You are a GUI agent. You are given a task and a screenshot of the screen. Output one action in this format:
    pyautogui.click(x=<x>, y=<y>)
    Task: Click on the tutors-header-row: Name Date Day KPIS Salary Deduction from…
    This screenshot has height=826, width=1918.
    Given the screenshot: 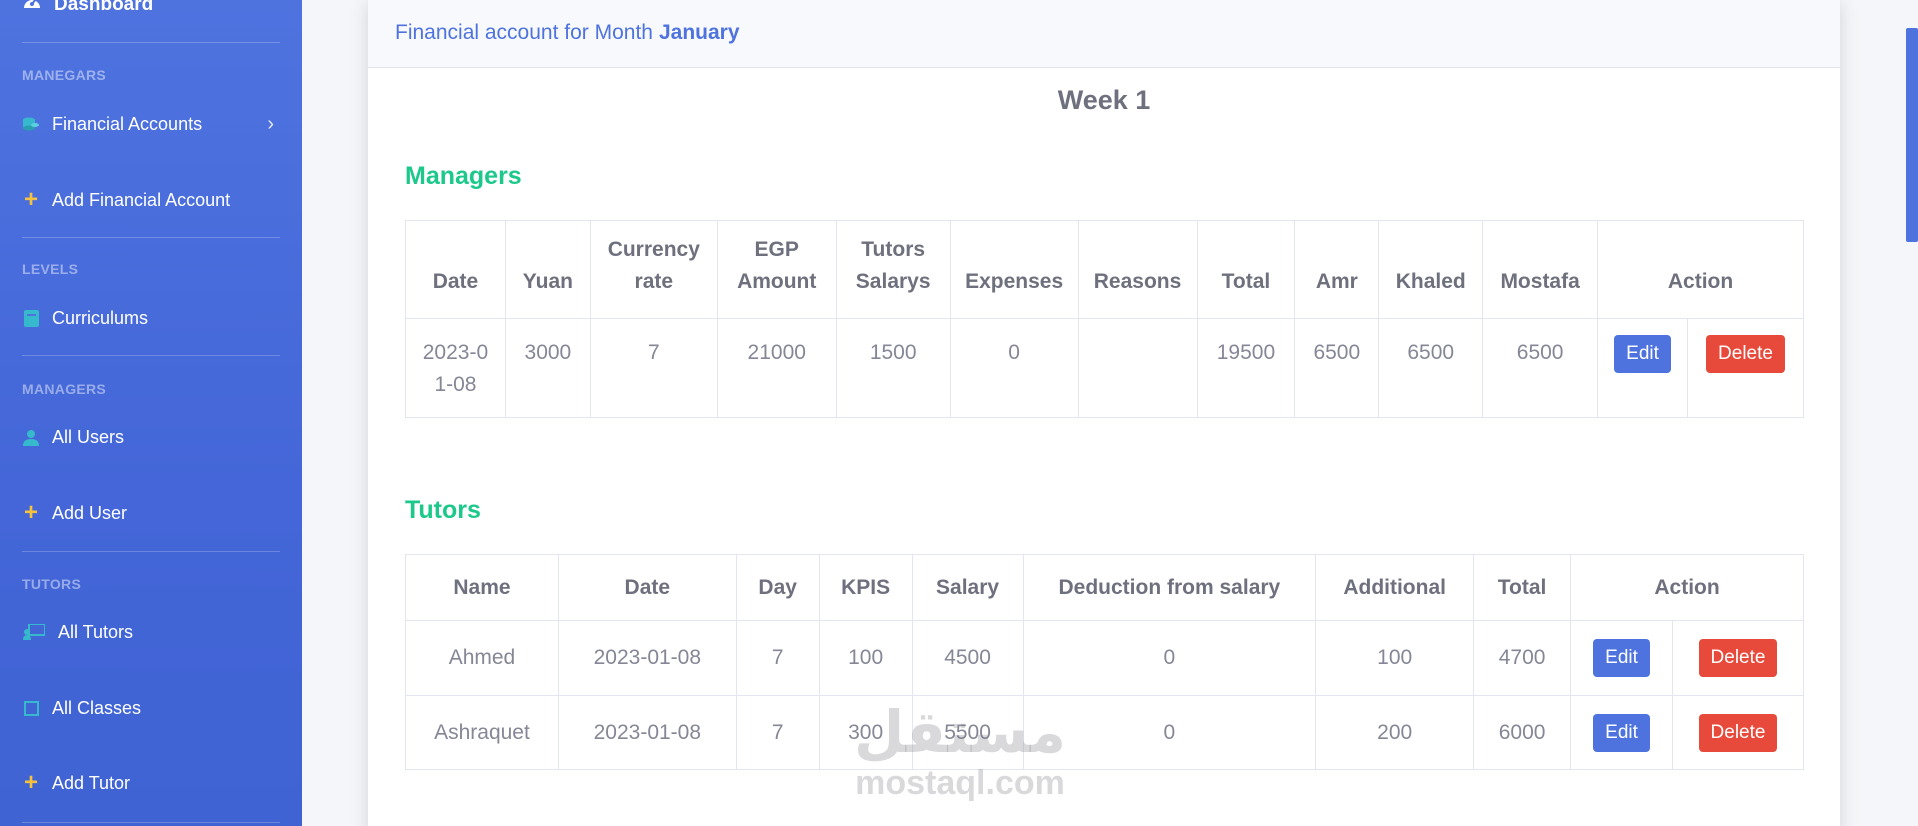 What is the action you would take?
    pyautogui.click(x=1104, y=587)
    